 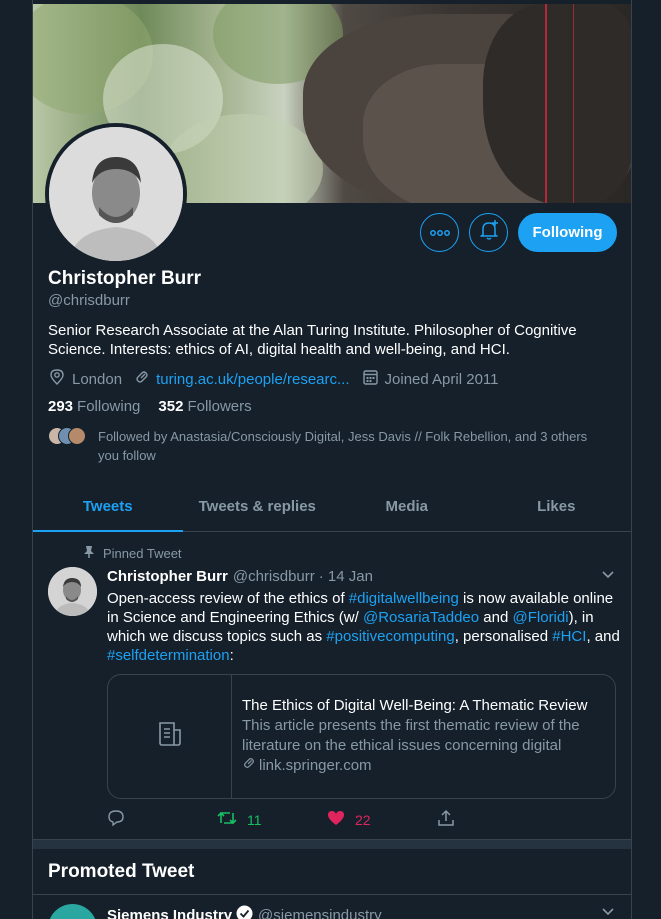 What do you see at coordinates (254, 819) in the screenshot?
I see `retweet-count: 11` at bounding box center [254, 819].